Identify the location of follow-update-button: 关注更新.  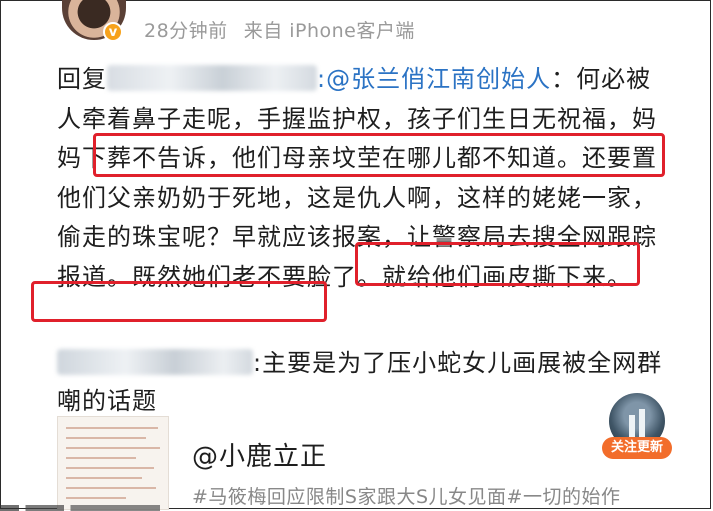
(637, 448).